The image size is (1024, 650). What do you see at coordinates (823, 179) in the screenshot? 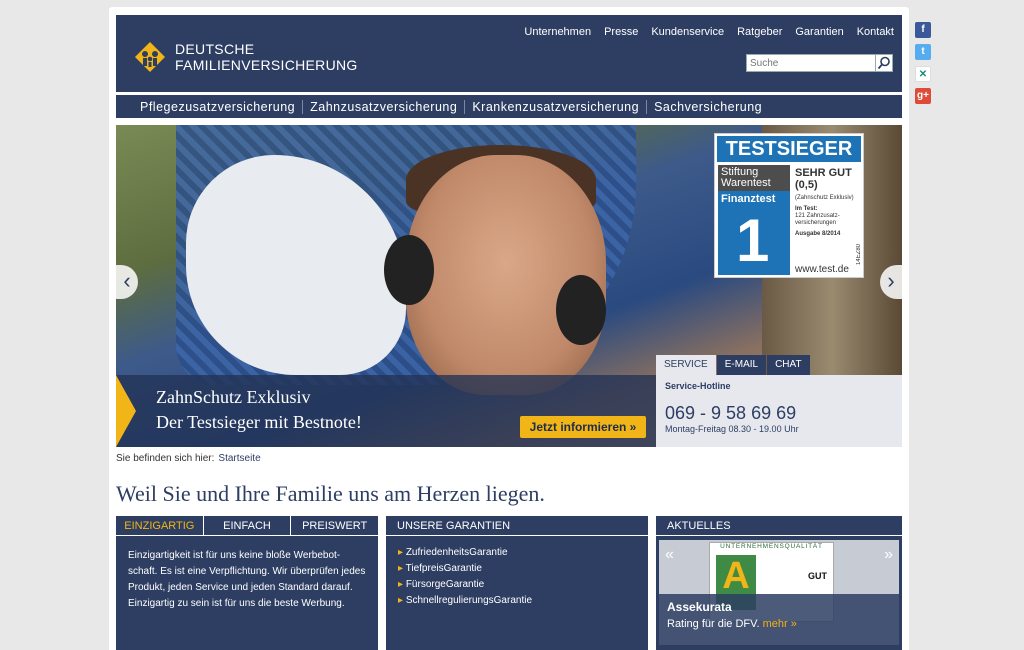
I see `badge-grade: SEHR GUT (0,5)` at bounding box center [823, 179].